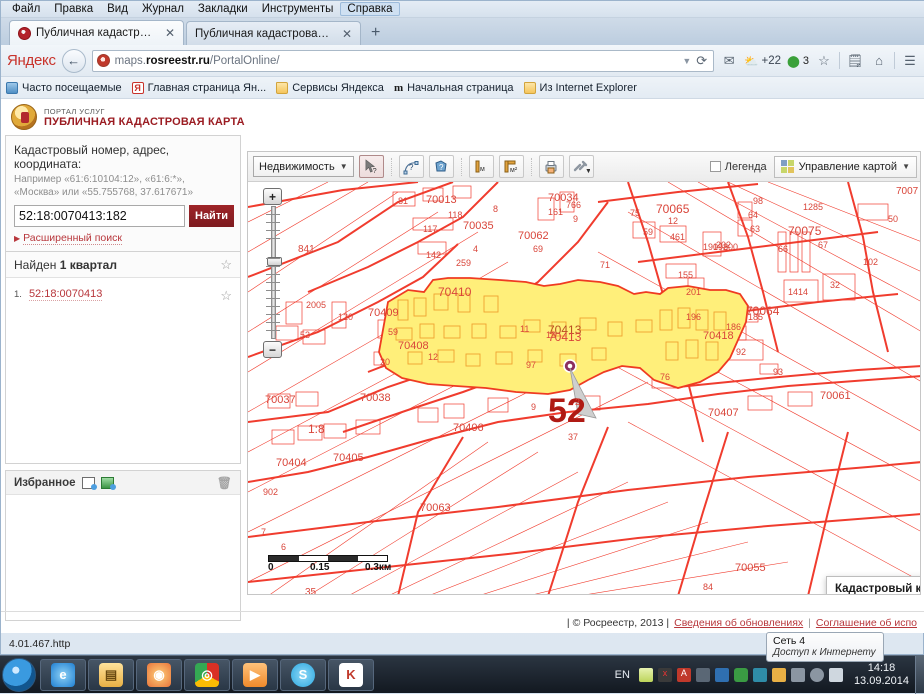  I want to click on back-button: ←, so click(73, 60).